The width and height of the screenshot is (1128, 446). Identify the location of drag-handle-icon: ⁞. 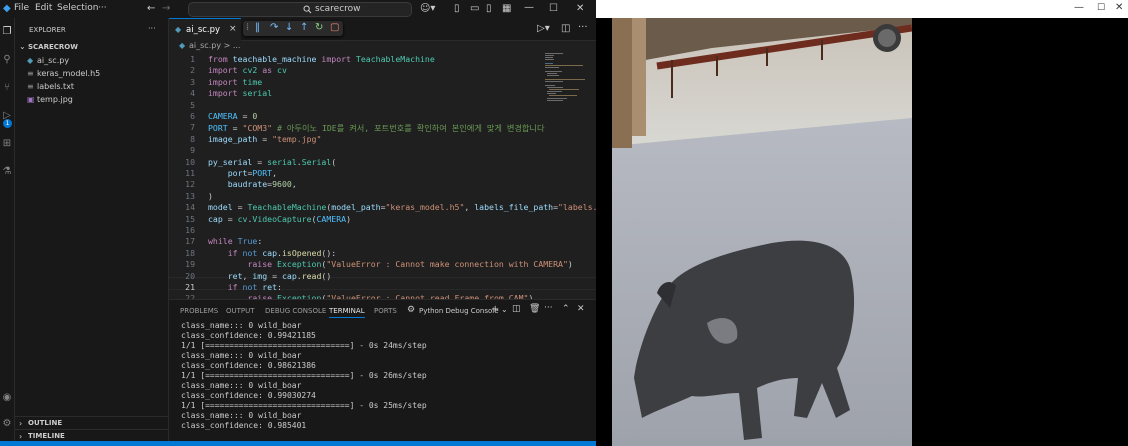
(247, 27).